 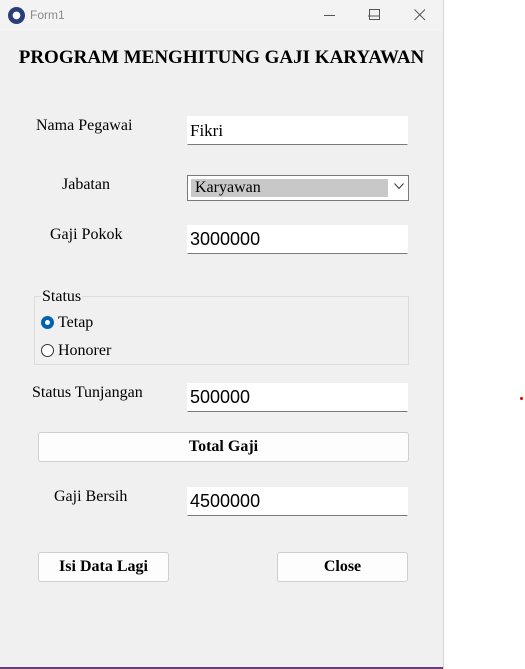 What do you see at coordinates (86, 184) in the screenshot?
I see `jabatan-label: Jabatan` at bounding box center [86, 184].